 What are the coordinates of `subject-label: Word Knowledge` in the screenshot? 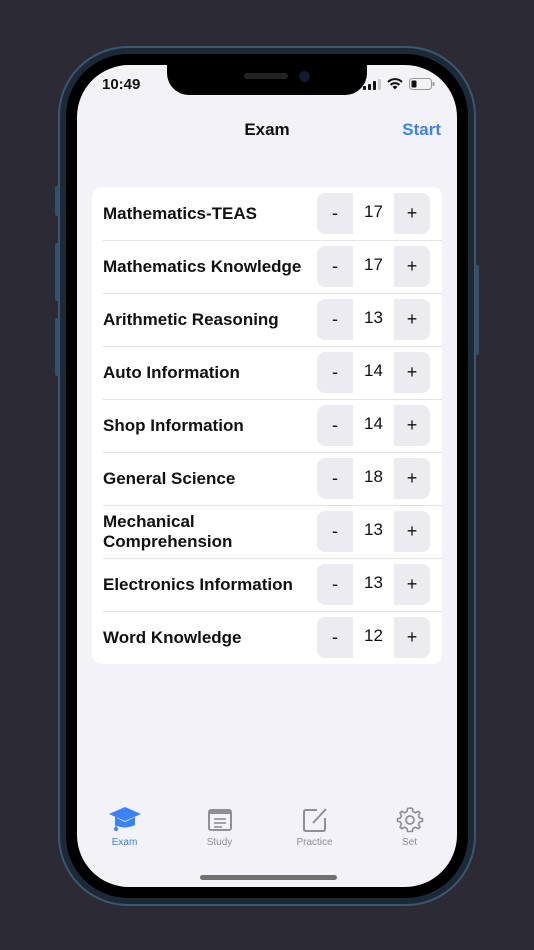 It's located at (172, 637).